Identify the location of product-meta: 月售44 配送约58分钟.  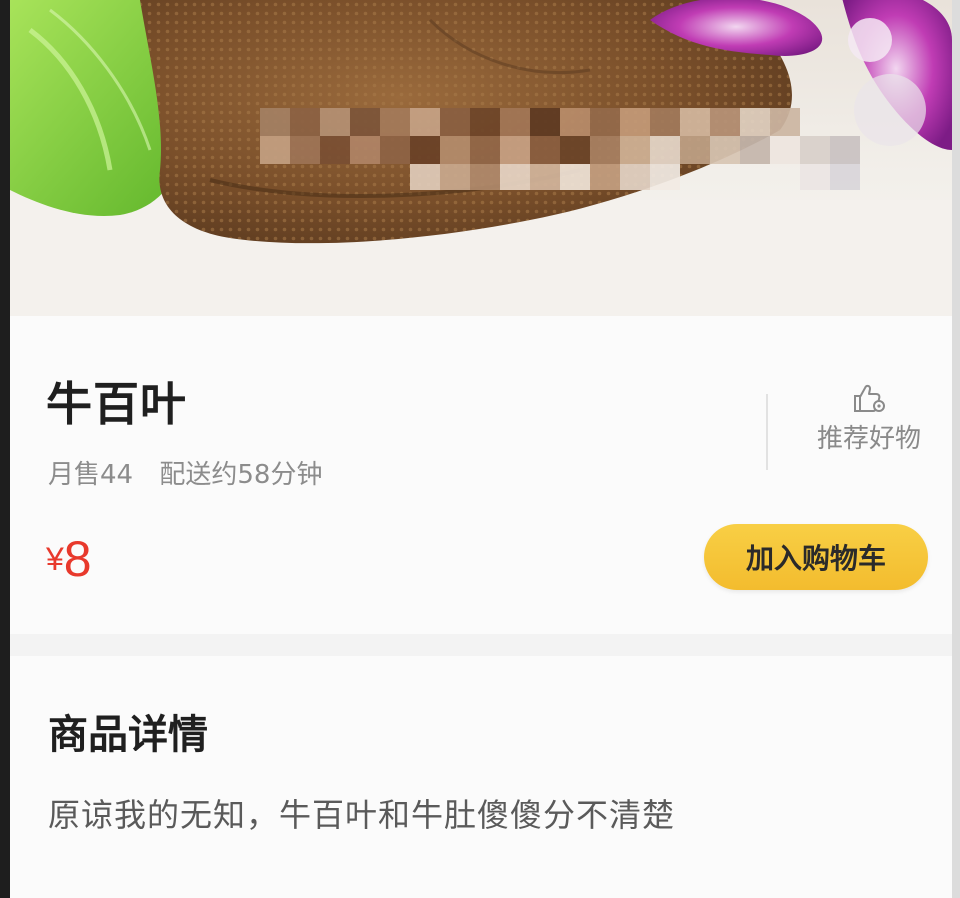
(185, 472).